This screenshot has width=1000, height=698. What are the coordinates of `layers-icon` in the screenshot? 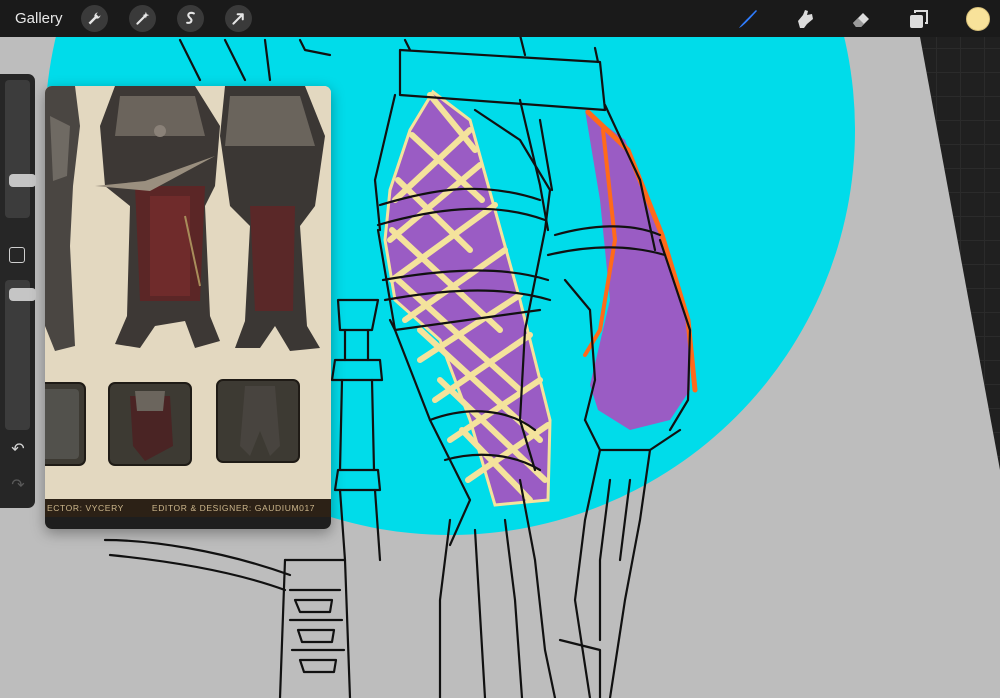 It's located at (919, 19).